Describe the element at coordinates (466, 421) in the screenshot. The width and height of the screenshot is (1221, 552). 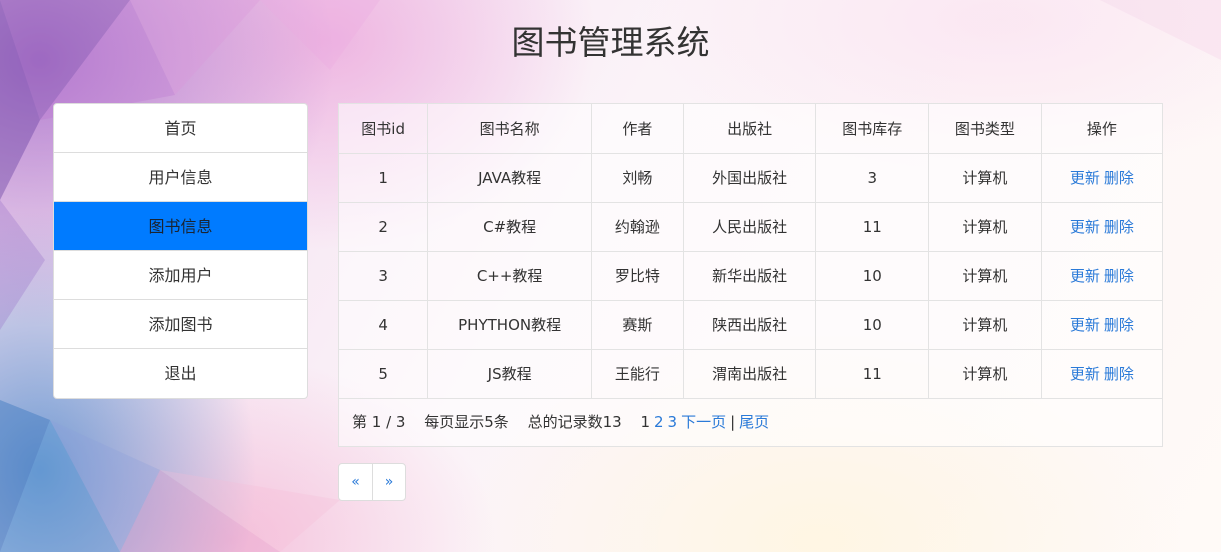
I see `per-page-text: 每页显示5条` at that location.